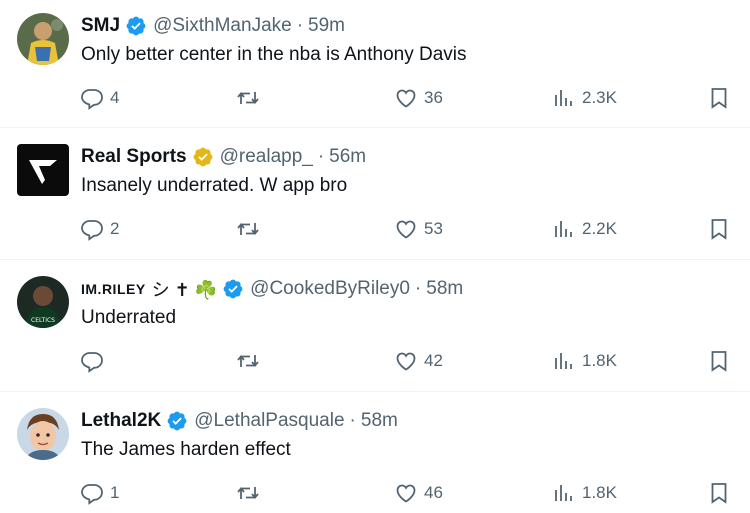  What do you see at coordinates (375, 229) in the screenshot?
I see `tweet-actions: 2 53 2.2K` at bounding box center [375, 229].